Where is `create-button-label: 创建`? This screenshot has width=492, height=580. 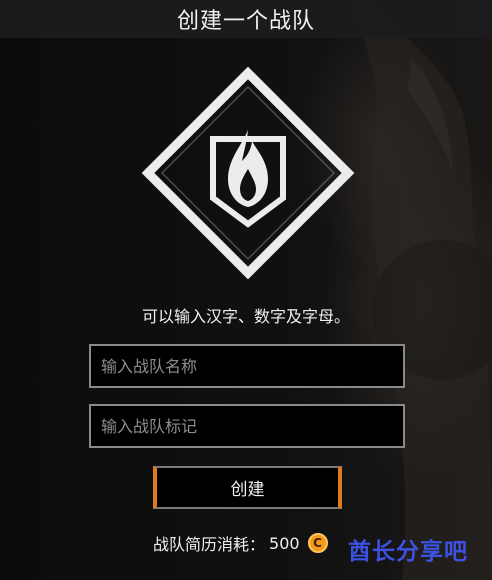
create-button-label: 创建 is located at coordinates (247, 490).